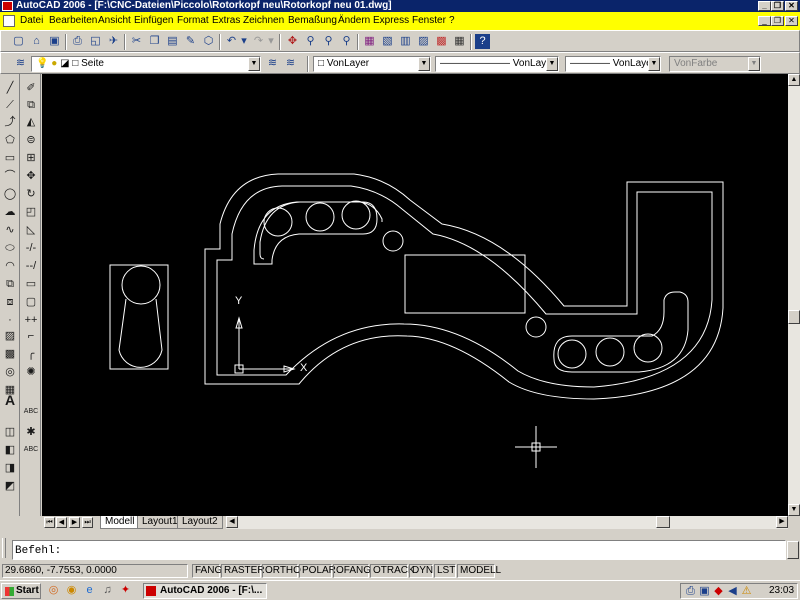 The width and height of the screenshot is (800, 600). What do you see at coordinates (31, 122) in the screenshot?
I see `mirror-icon: ◭` at bounding box center [31, 122].